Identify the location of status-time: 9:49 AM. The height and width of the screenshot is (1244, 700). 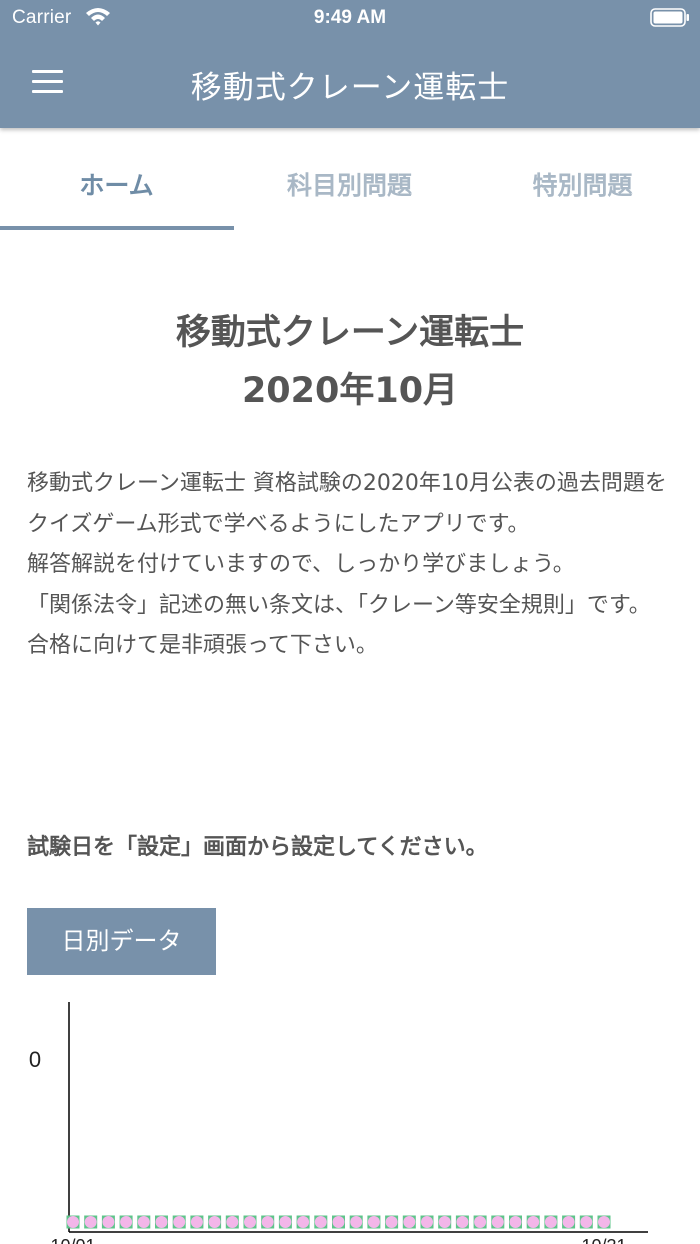
(350, 17).